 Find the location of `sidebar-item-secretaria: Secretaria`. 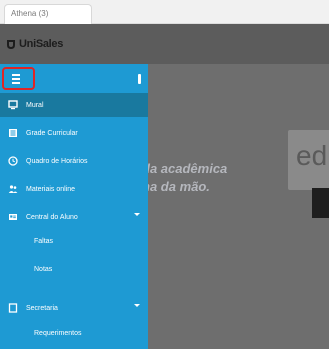

sidebar-item-secretaria: Secretaria is located at coordinates (74, 308).